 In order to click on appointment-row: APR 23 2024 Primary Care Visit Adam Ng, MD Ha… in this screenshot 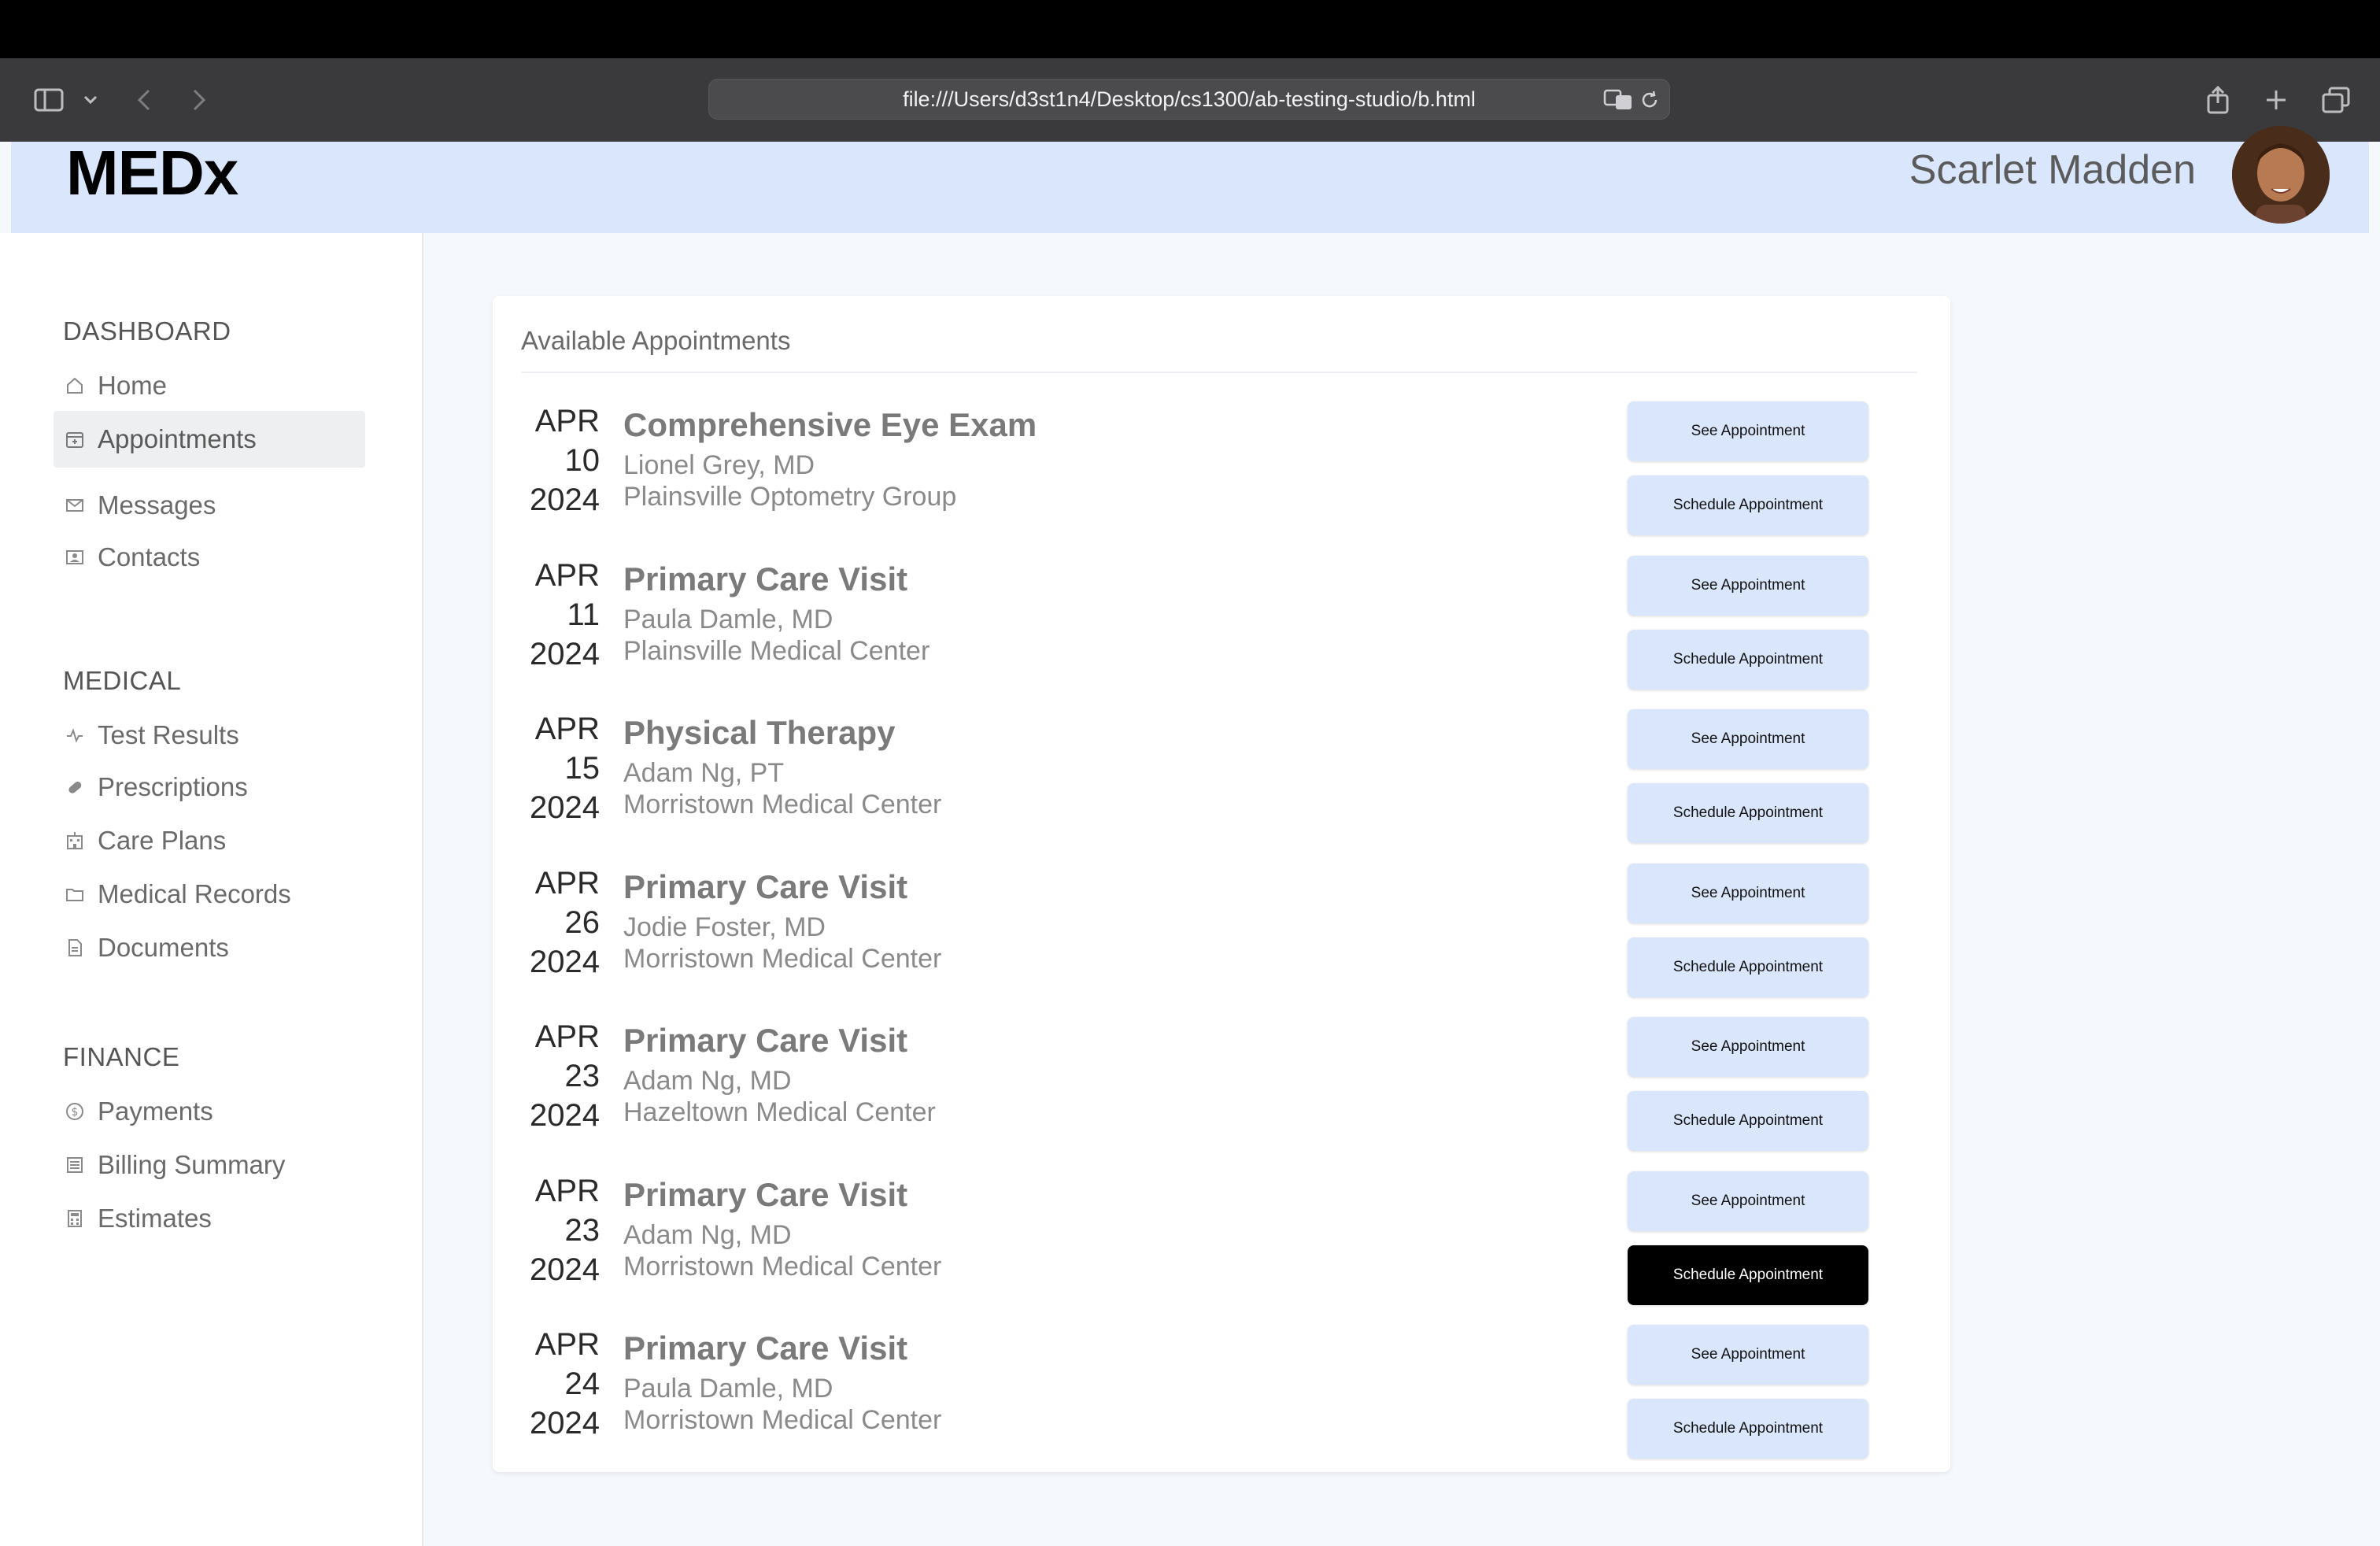, I will do `click(1221, 1094)`.